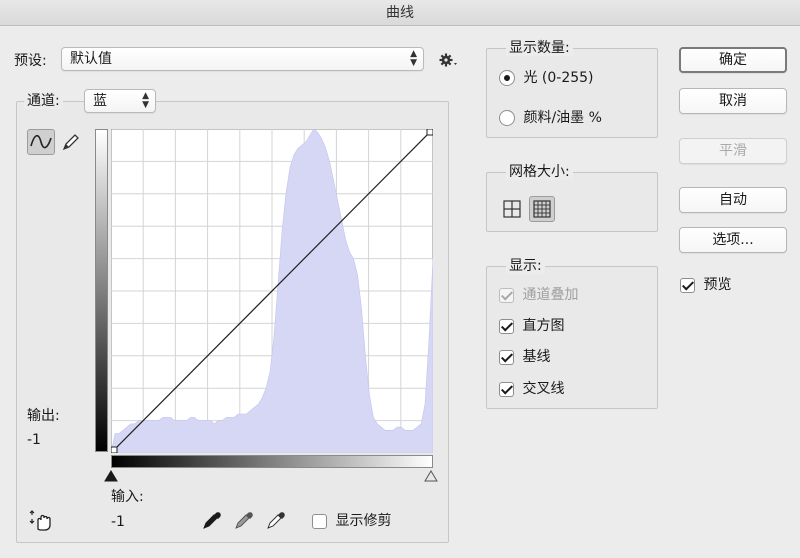 This screenshot has height=558, width=800. I want to click on histogram-label: 直方图, so click(543, 326).